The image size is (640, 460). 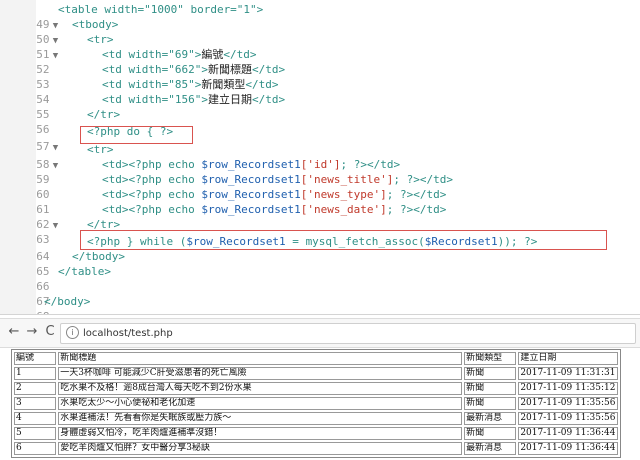 What do you see at coordinates (35, 433) in the screenshot?
I see `cell-id: 5` at bounding box center [35, 433].